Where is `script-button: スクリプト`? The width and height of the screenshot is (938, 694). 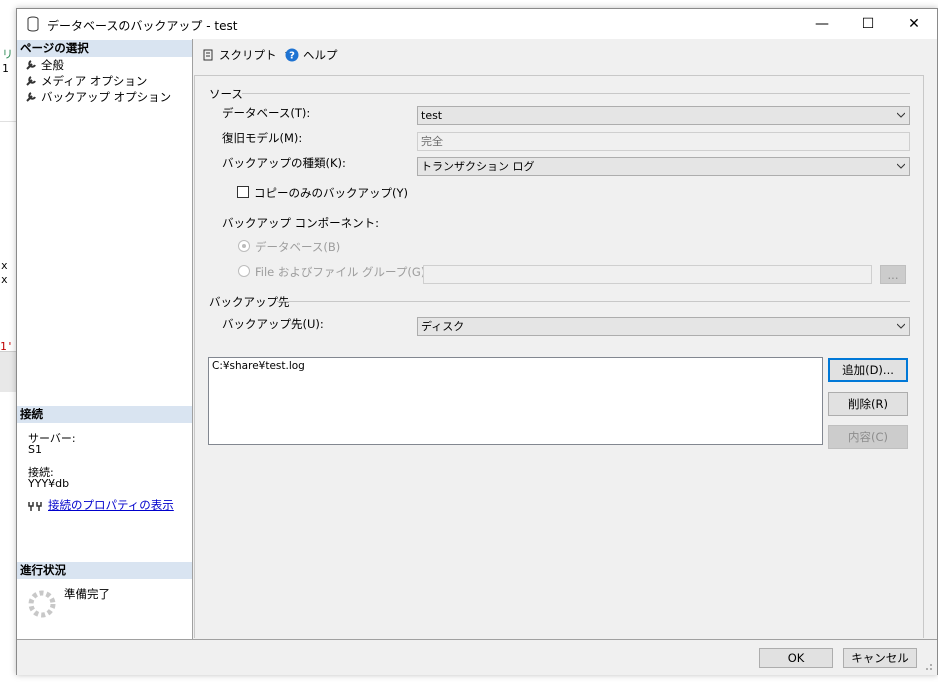 script-button: スクリプト is located at coordinates (247, 55).